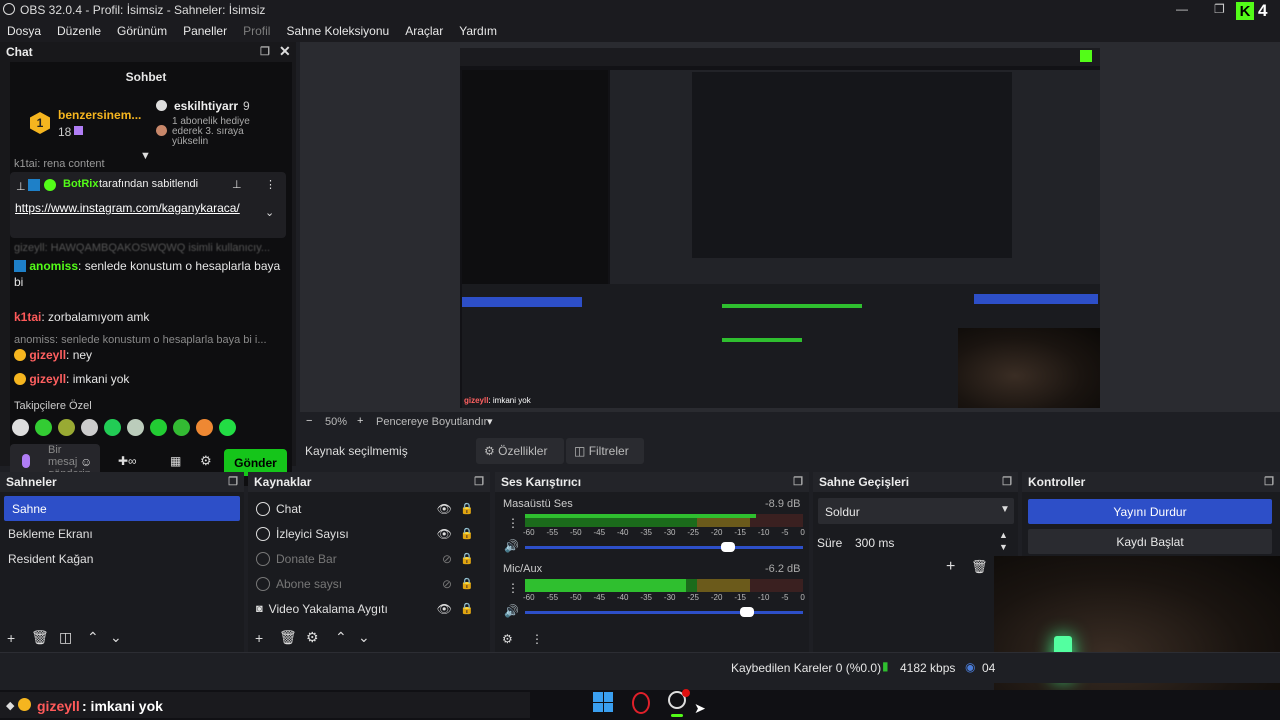 The image size is (1280, 720). Describe the element at coordinates (369, 558) in the screenshot. I see `source-item: Donate Bar ⊘ 🔒` at that location.